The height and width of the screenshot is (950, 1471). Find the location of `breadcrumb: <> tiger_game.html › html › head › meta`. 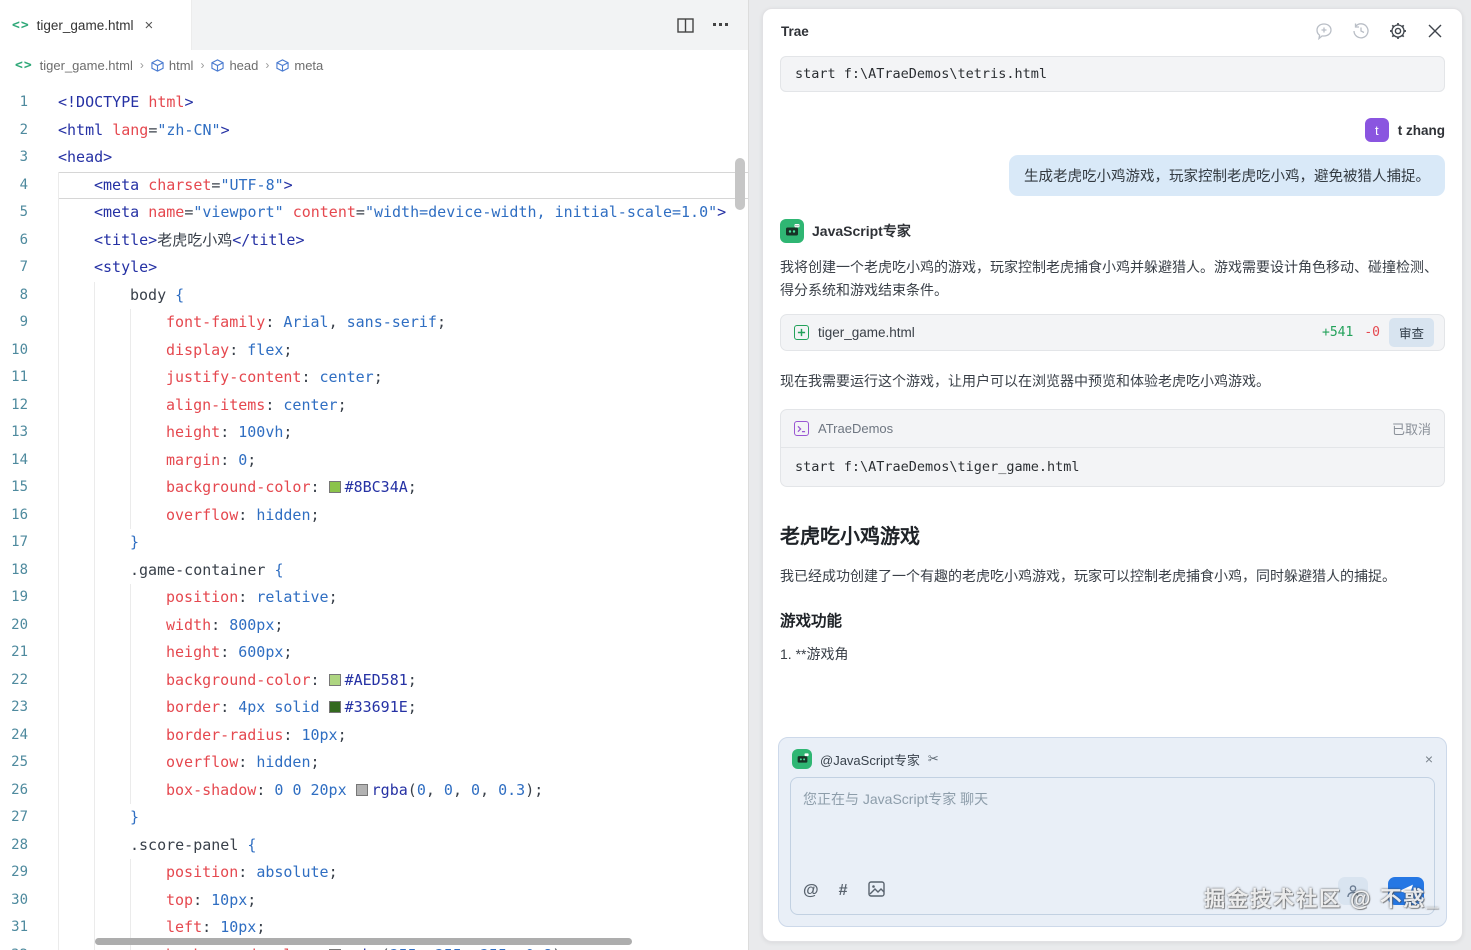

breadcrumb: <> tiger_game.html › html › head › meta is located at coordinates (374, 65).